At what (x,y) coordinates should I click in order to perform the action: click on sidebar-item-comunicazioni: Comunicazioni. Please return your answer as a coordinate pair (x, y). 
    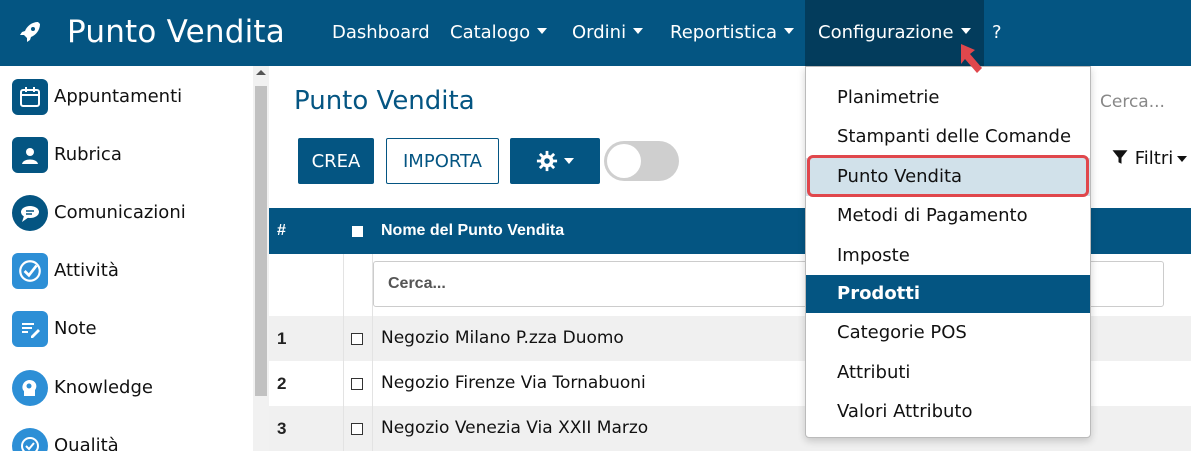
    Looking at the image, I should click on (130, 215).